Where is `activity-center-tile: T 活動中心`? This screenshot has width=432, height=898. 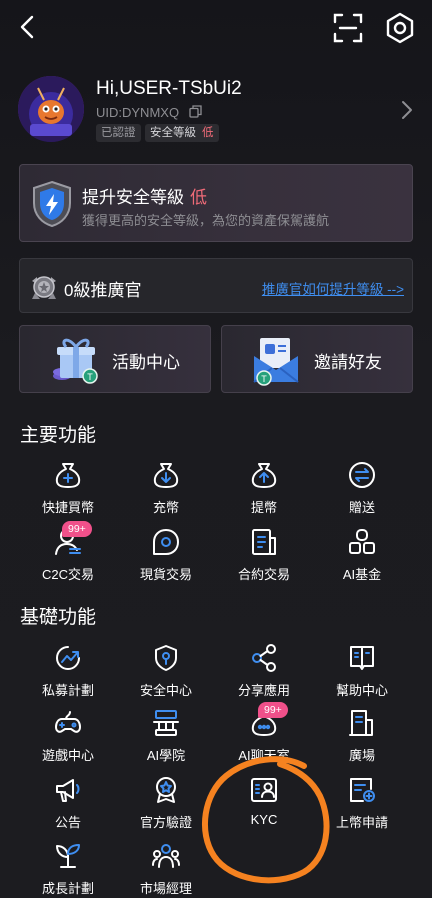 activity-center-tile: T 活動中心 is located at coordinates (115, 359).